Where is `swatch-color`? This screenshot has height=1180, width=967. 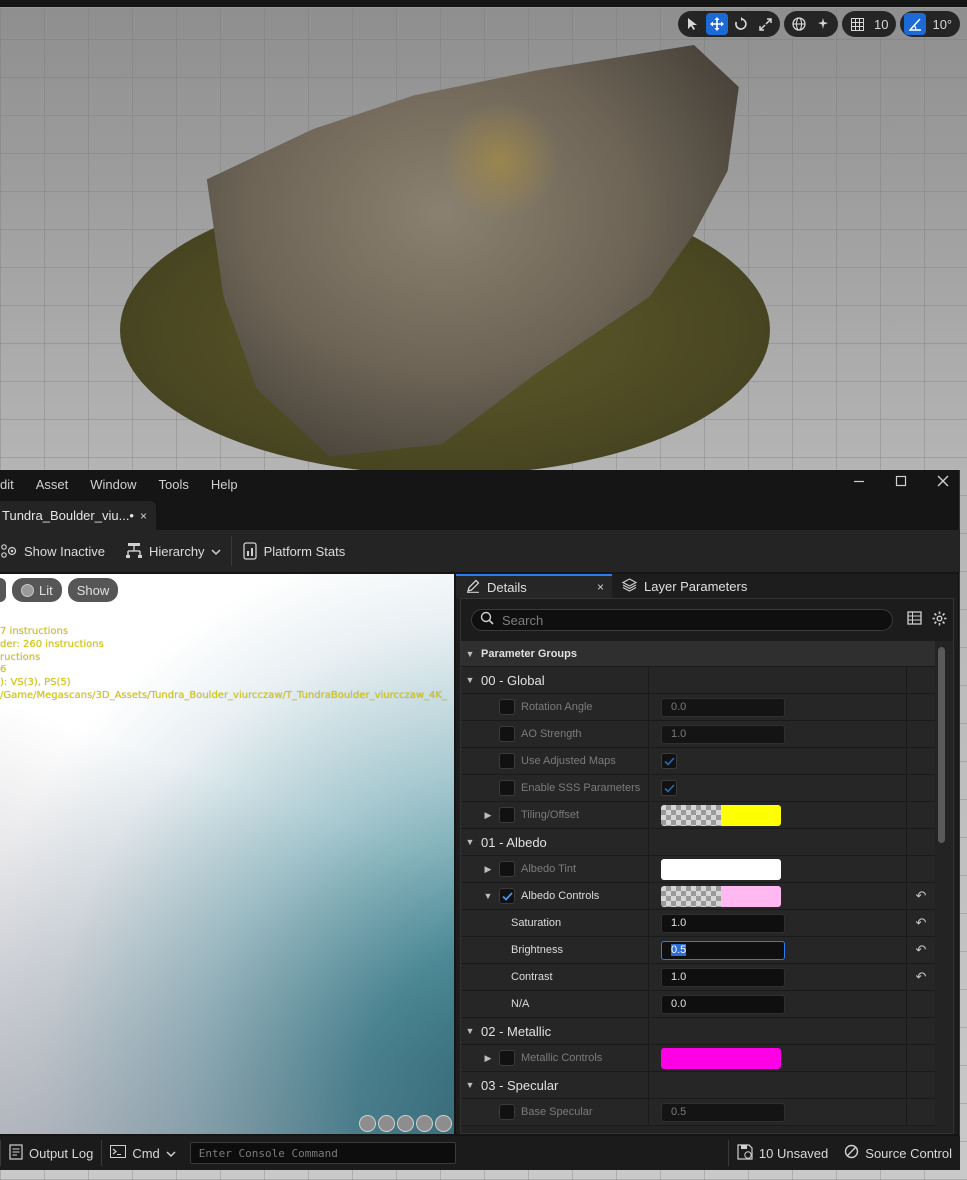
swatch-color is located at coordinates (721, 869).